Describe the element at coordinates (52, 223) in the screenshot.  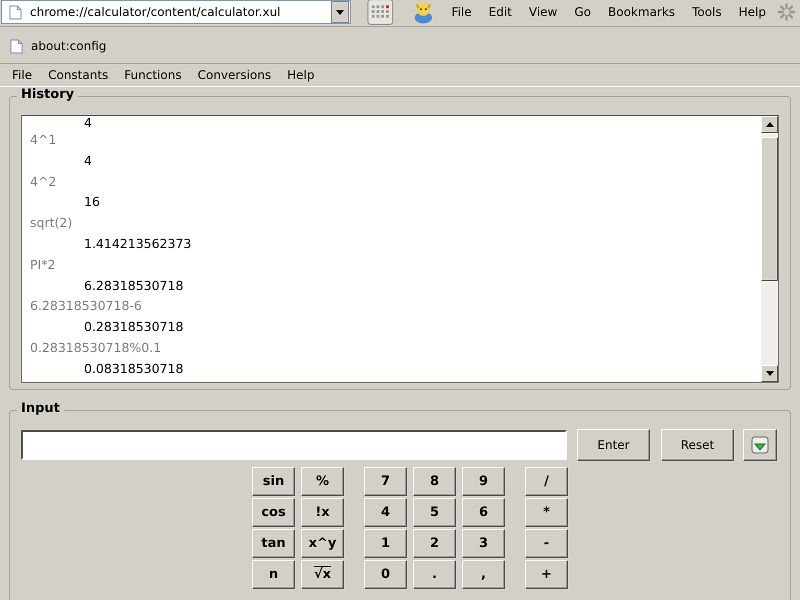
I see `expression-text: sqrt(2)` at that location.